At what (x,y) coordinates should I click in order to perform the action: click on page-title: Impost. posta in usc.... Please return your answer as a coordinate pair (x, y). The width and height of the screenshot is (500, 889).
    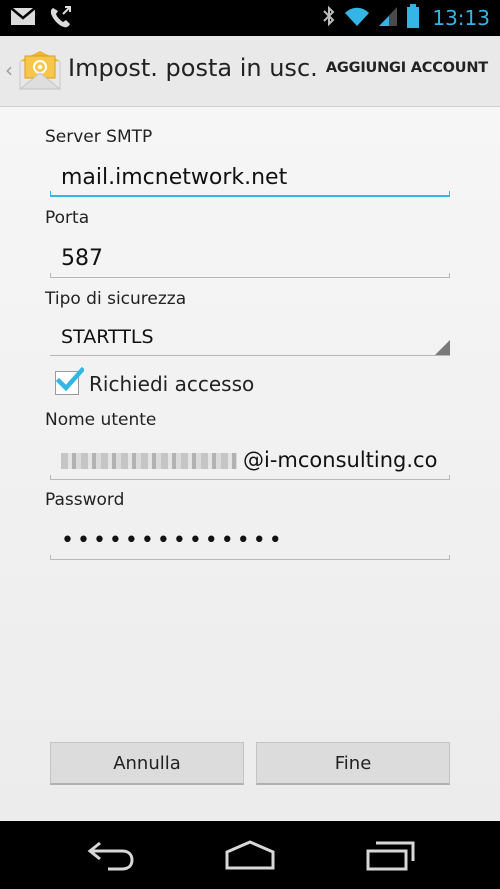
    Looking at the image, I should click on (194, 68).